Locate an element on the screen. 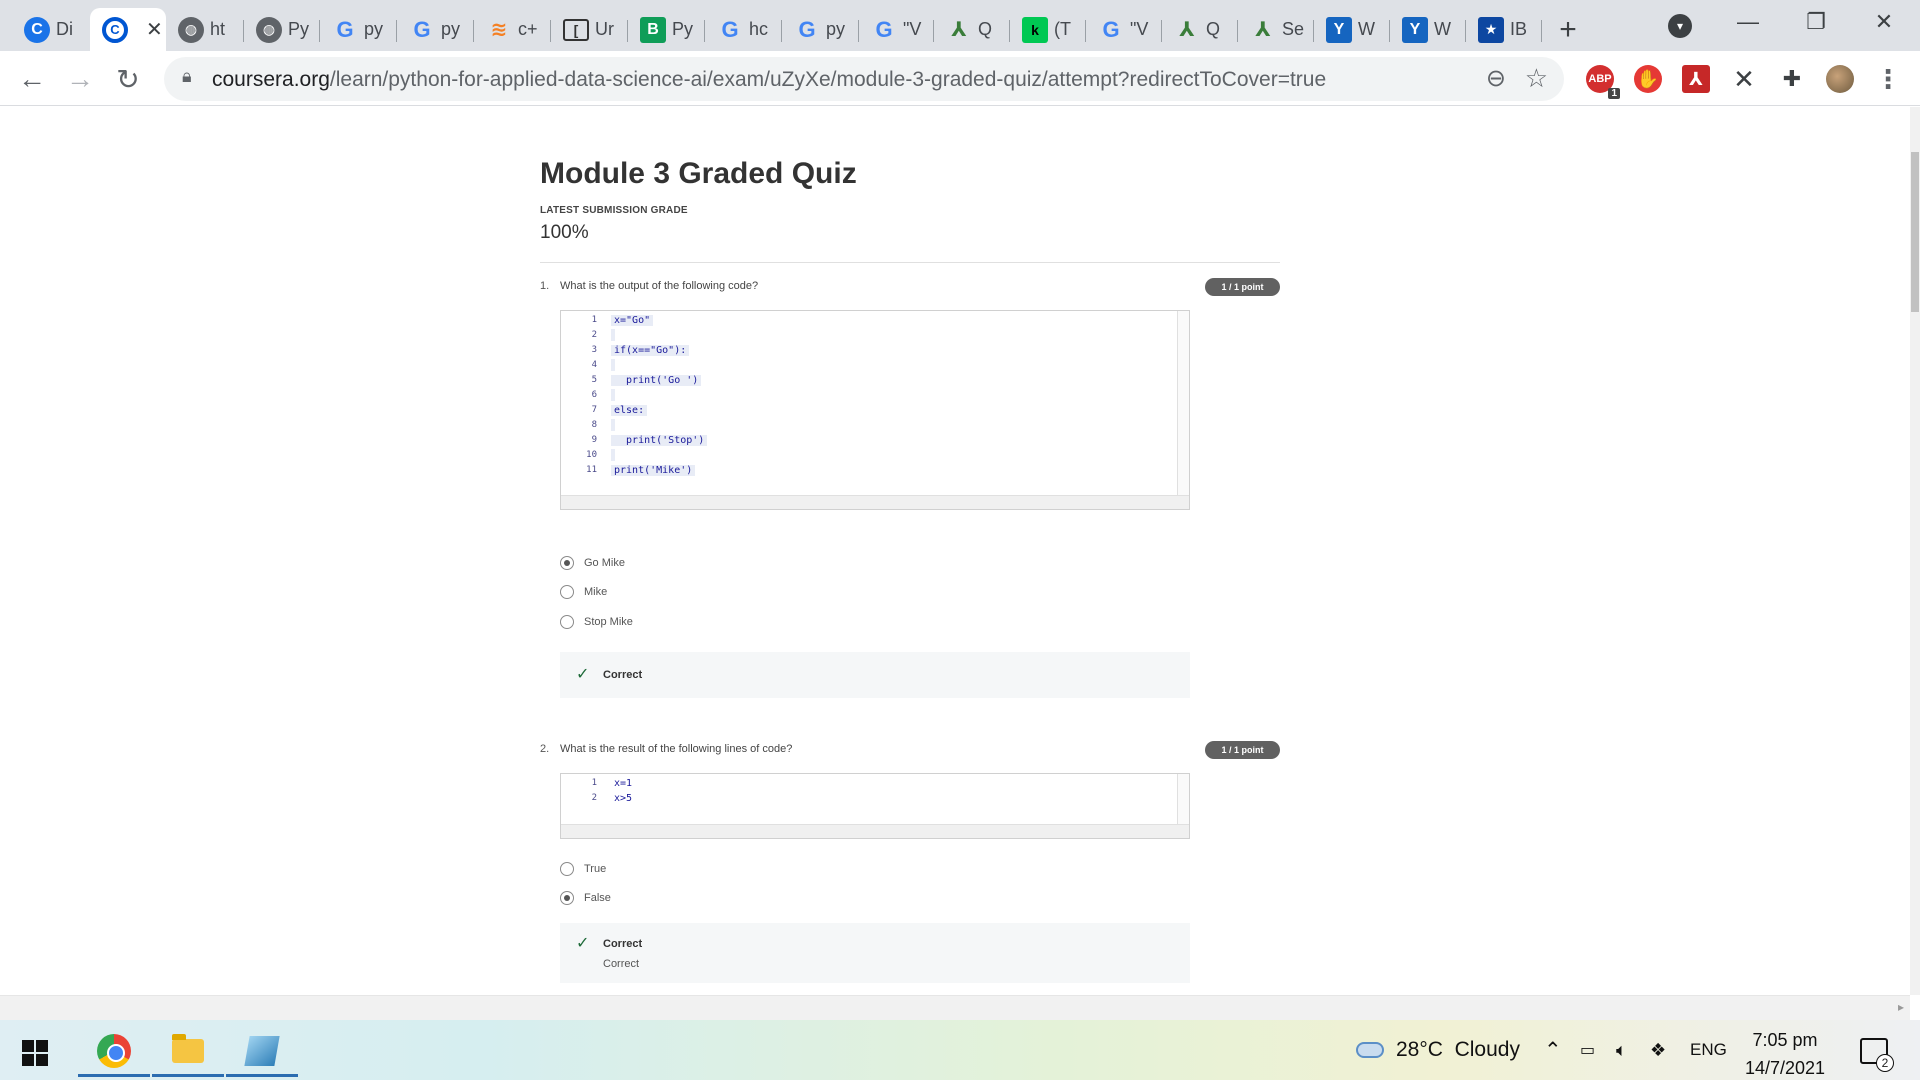  browser-tab: ★ IB is located at coordinates (1504, 29).